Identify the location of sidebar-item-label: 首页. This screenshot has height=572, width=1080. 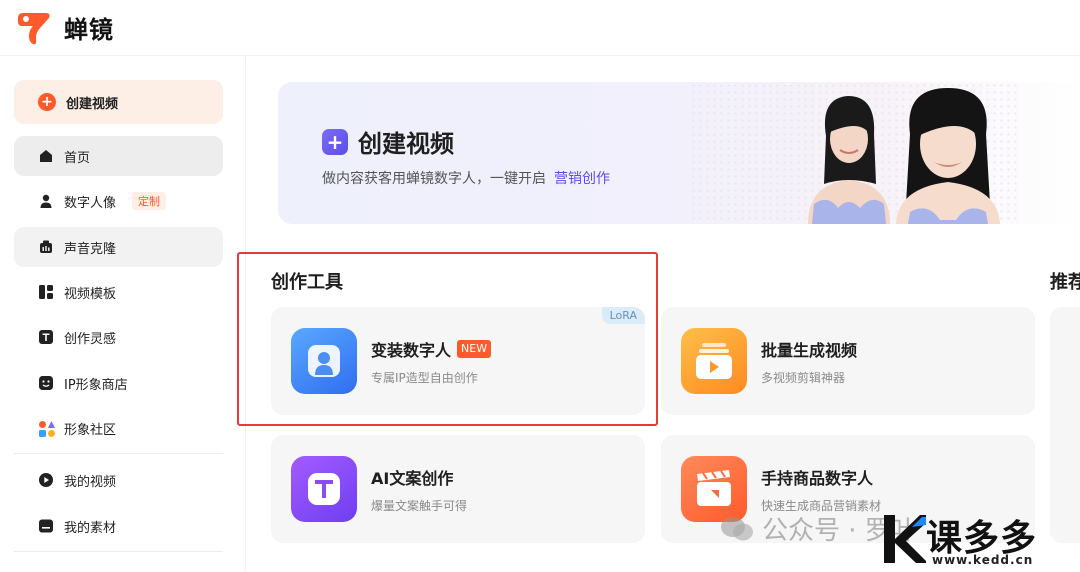
(77, 158).